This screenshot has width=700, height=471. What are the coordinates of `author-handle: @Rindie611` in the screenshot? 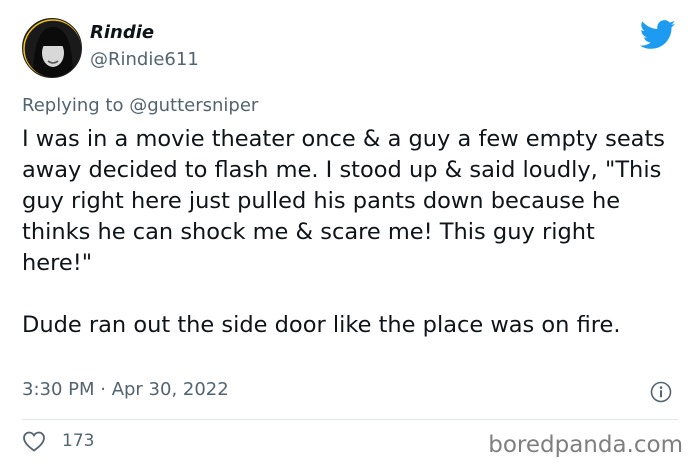 It's located at (144, 59).